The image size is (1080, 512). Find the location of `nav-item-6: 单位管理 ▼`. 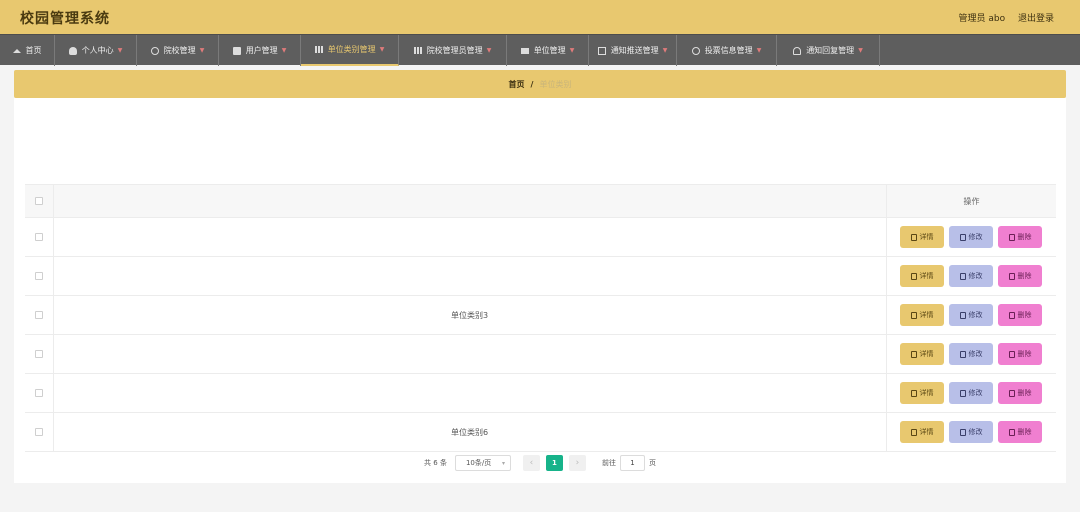

nav-item-6: 单位管理 ▼ is located at coordinates (548, 50).